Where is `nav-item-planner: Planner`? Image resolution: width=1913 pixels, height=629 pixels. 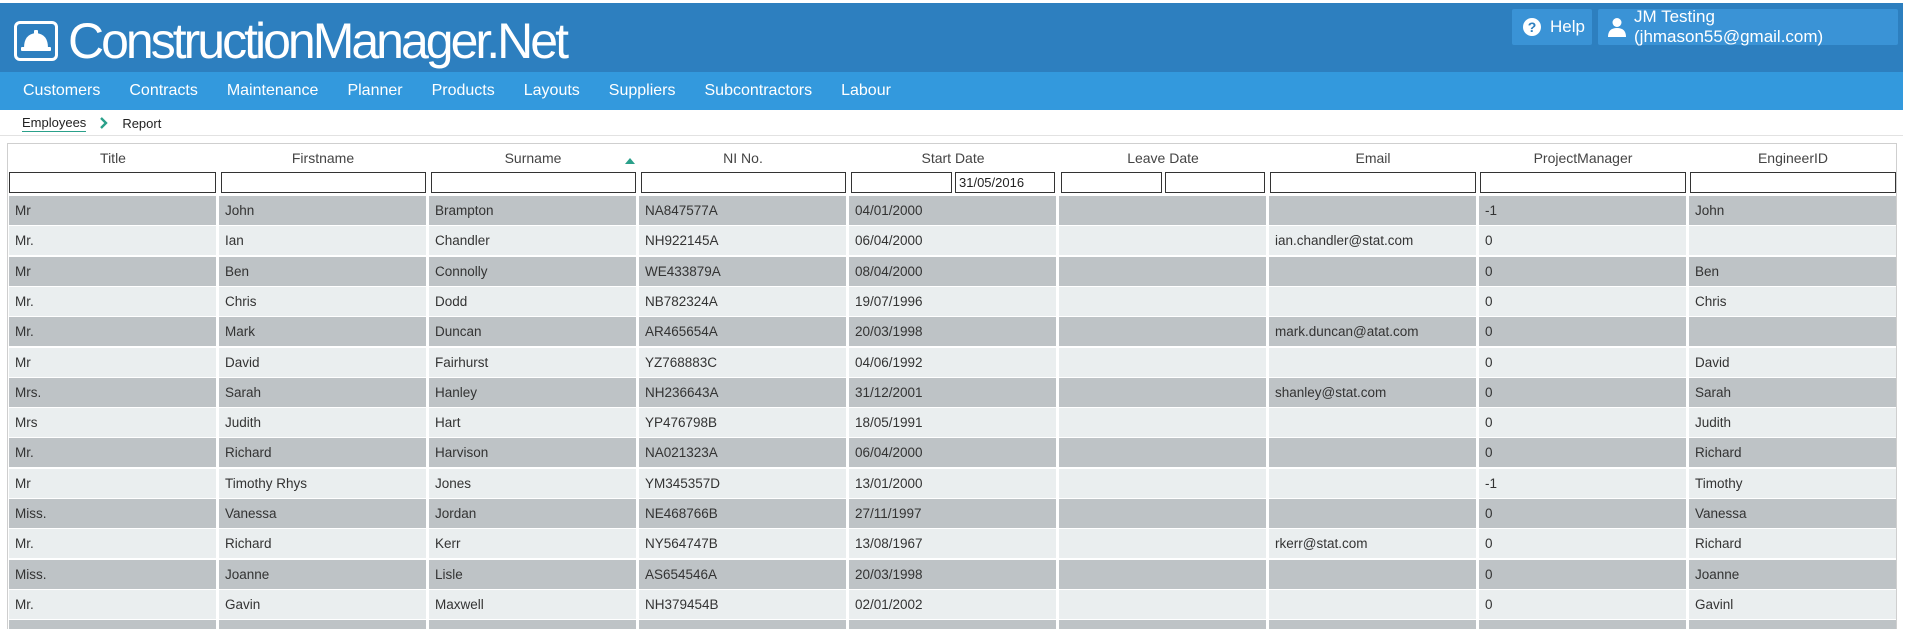 nav-item-planner: Planner is located at coordinates (363, 91).